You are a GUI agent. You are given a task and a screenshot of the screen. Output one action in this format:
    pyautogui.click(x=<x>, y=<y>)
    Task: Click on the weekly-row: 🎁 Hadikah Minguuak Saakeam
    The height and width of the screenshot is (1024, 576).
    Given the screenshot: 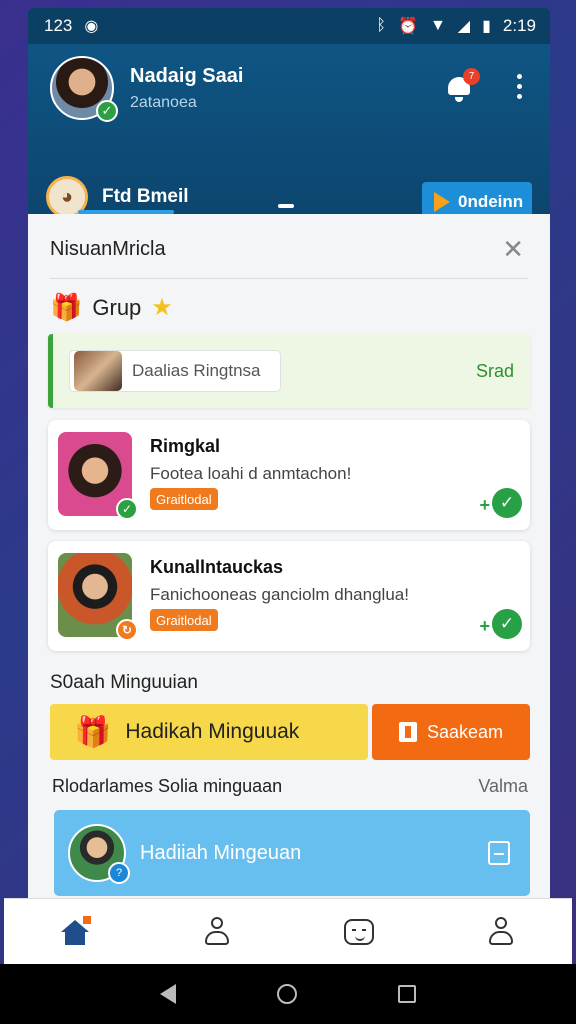 What is the action you would take?
    pyautogui.click(x=290, y=732)
    